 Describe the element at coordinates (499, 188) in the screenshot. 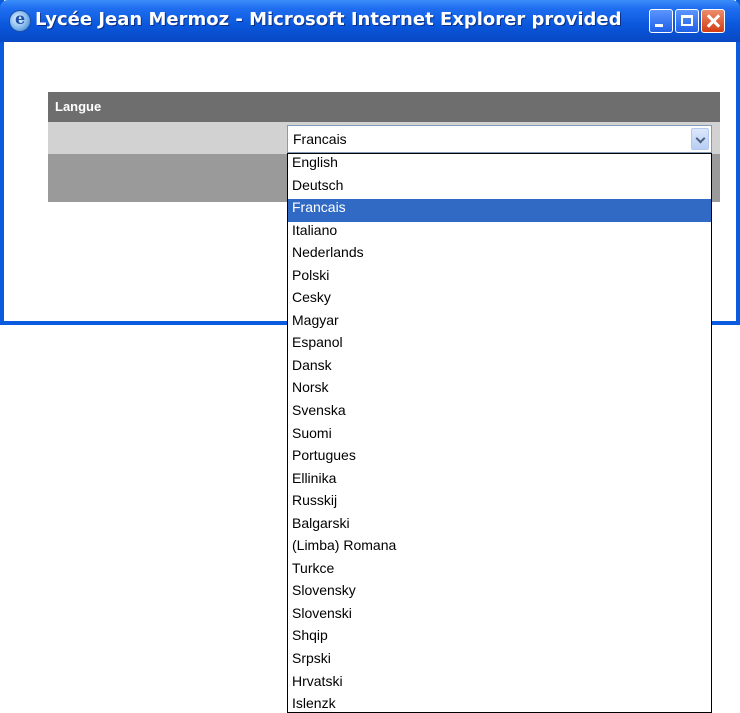

I see `language-option: Deutsch` at that location.